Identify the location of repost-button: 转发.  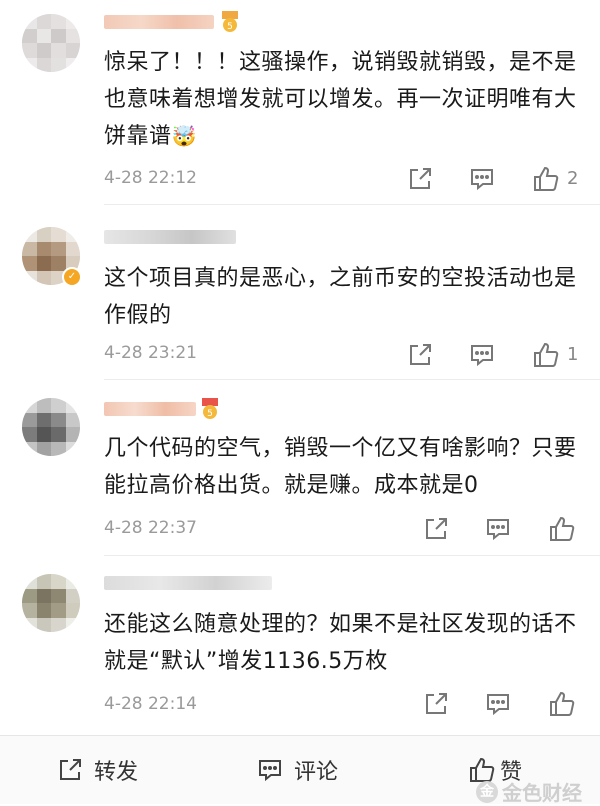
(97, 770).